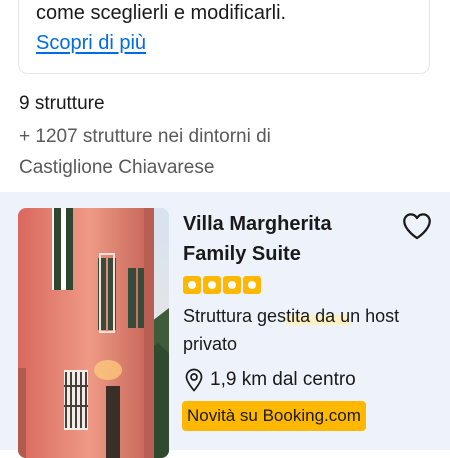  What do you see at coordinates (222, 286) in the screenshot?
I see `star-rating` at bounding box center [222, 286].